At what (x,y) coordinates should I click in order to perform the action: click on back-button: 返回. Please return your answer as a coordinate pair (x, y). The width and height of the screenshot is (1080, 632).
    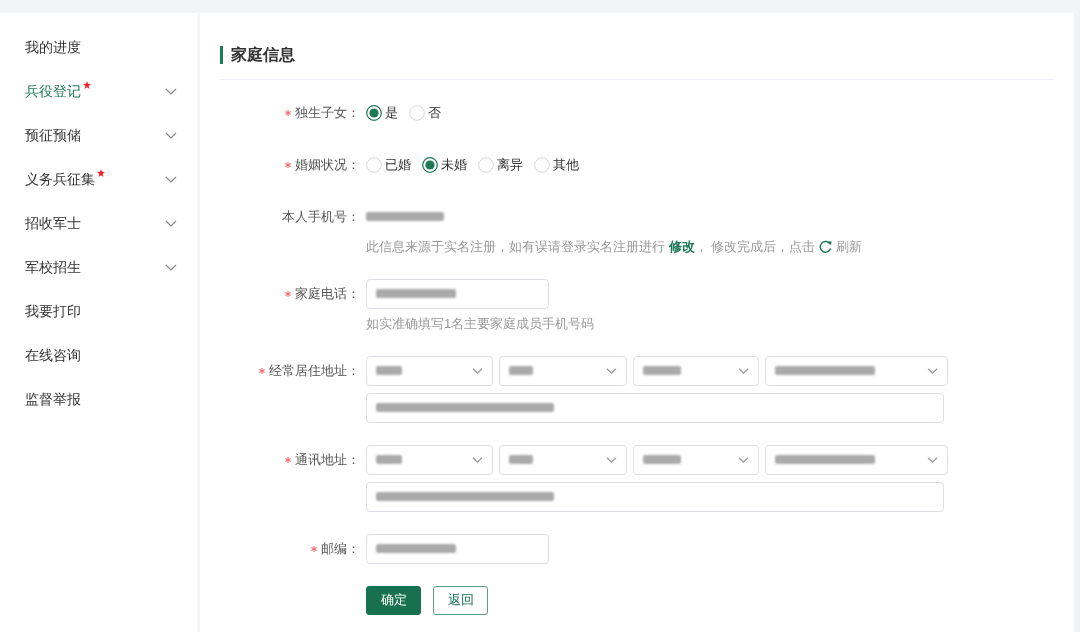
    Looking at the image, I should click on (460, 600).